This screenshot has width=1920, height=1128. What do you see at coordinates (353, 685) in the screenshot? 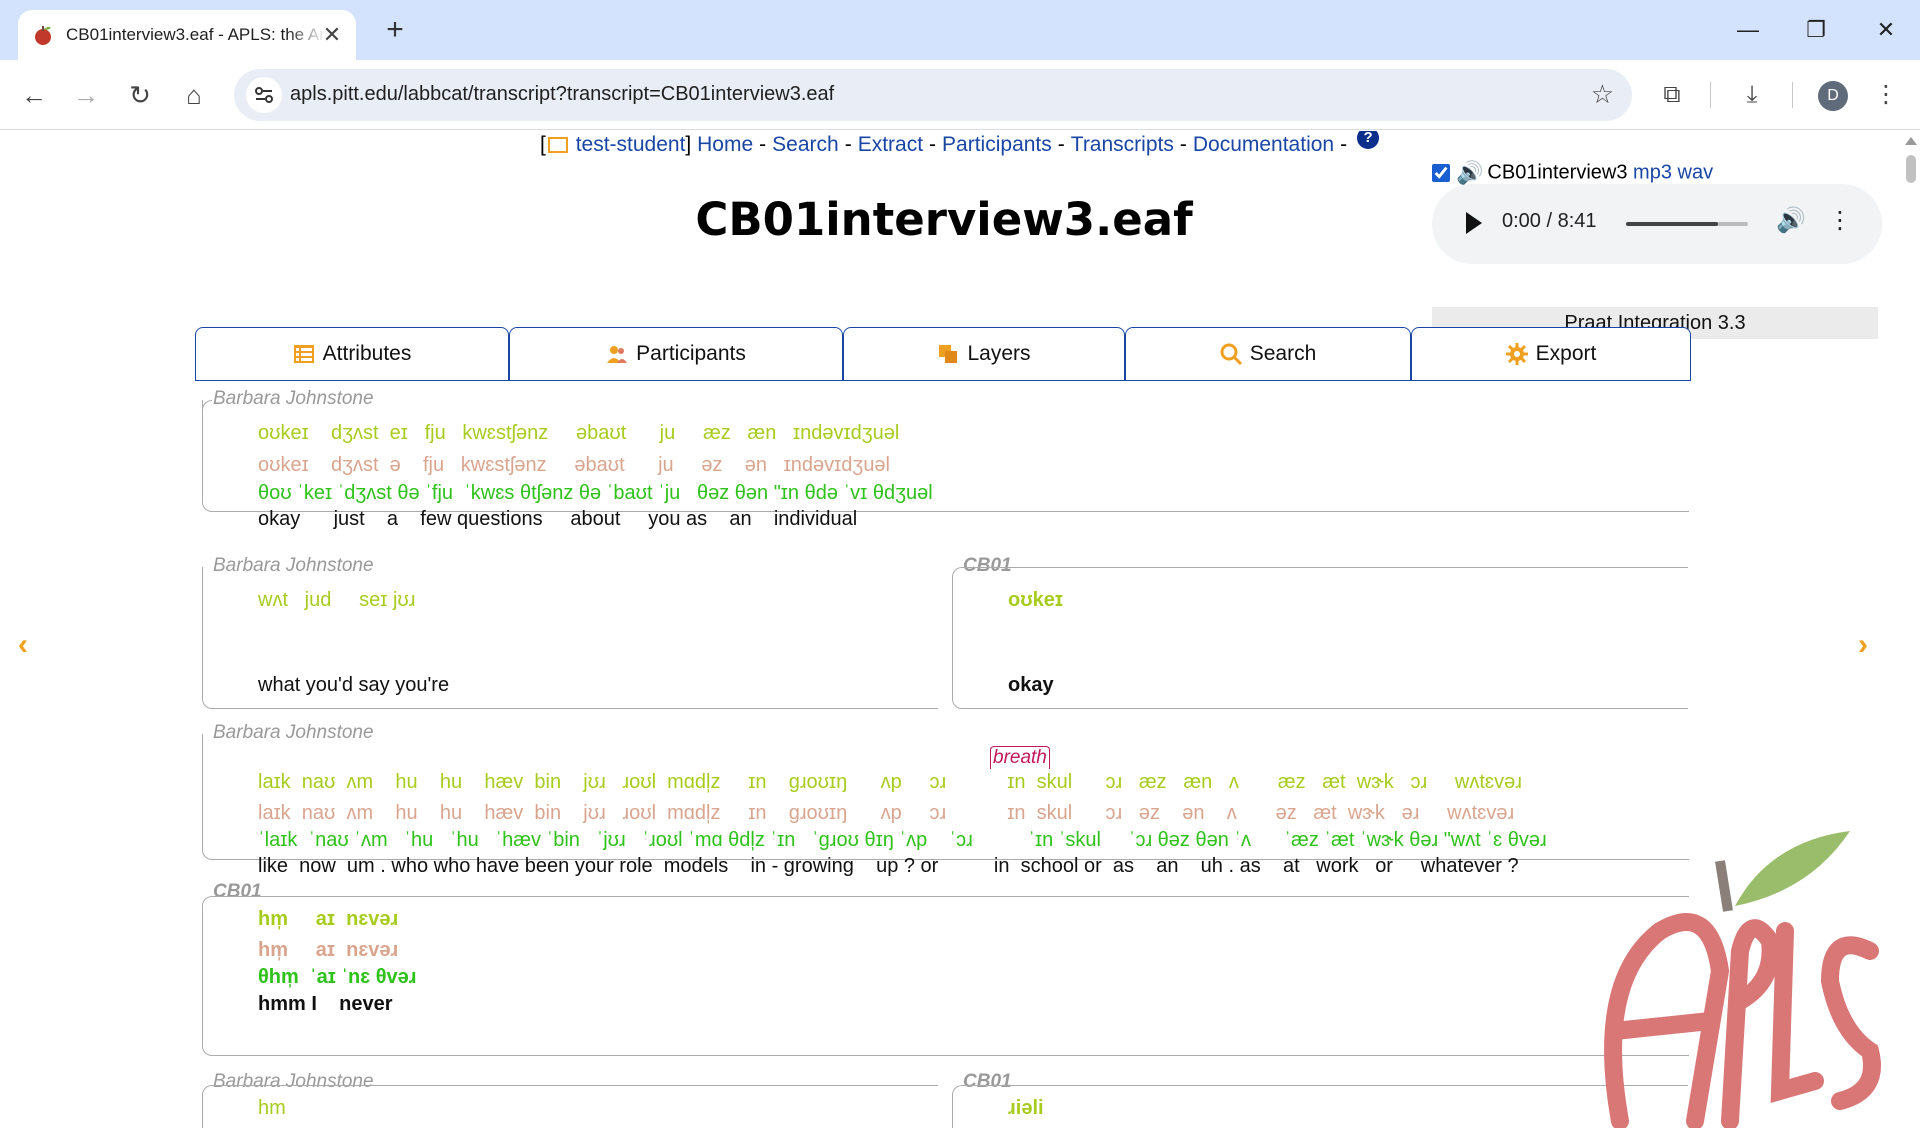
I see `orthography-tier: what you'd say you're` at bounding box center [353, 685].